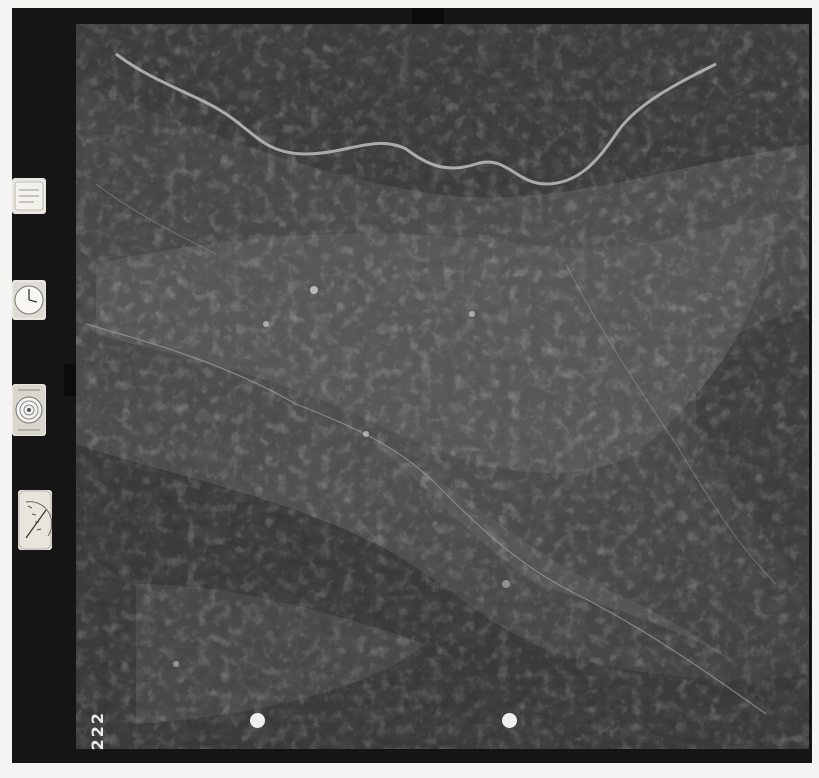 The width and height of the screenshot is (819, 778). I want to click on altimeter-icon, so click(29, 410).